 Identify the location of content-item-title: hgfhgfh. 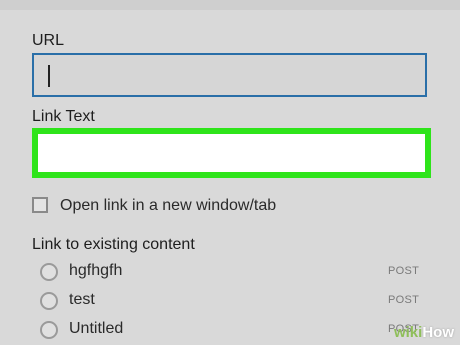
(95, 271).